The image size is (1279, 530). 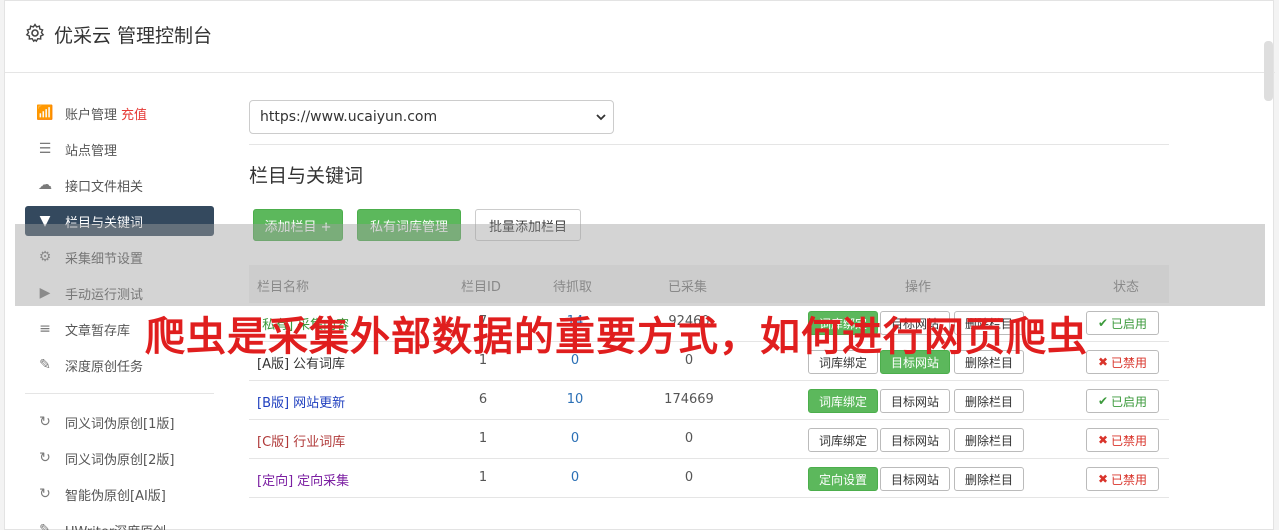 I want to click on sidebar-item-0: 📶 账户管理 充值, so click(x=119, y=113).